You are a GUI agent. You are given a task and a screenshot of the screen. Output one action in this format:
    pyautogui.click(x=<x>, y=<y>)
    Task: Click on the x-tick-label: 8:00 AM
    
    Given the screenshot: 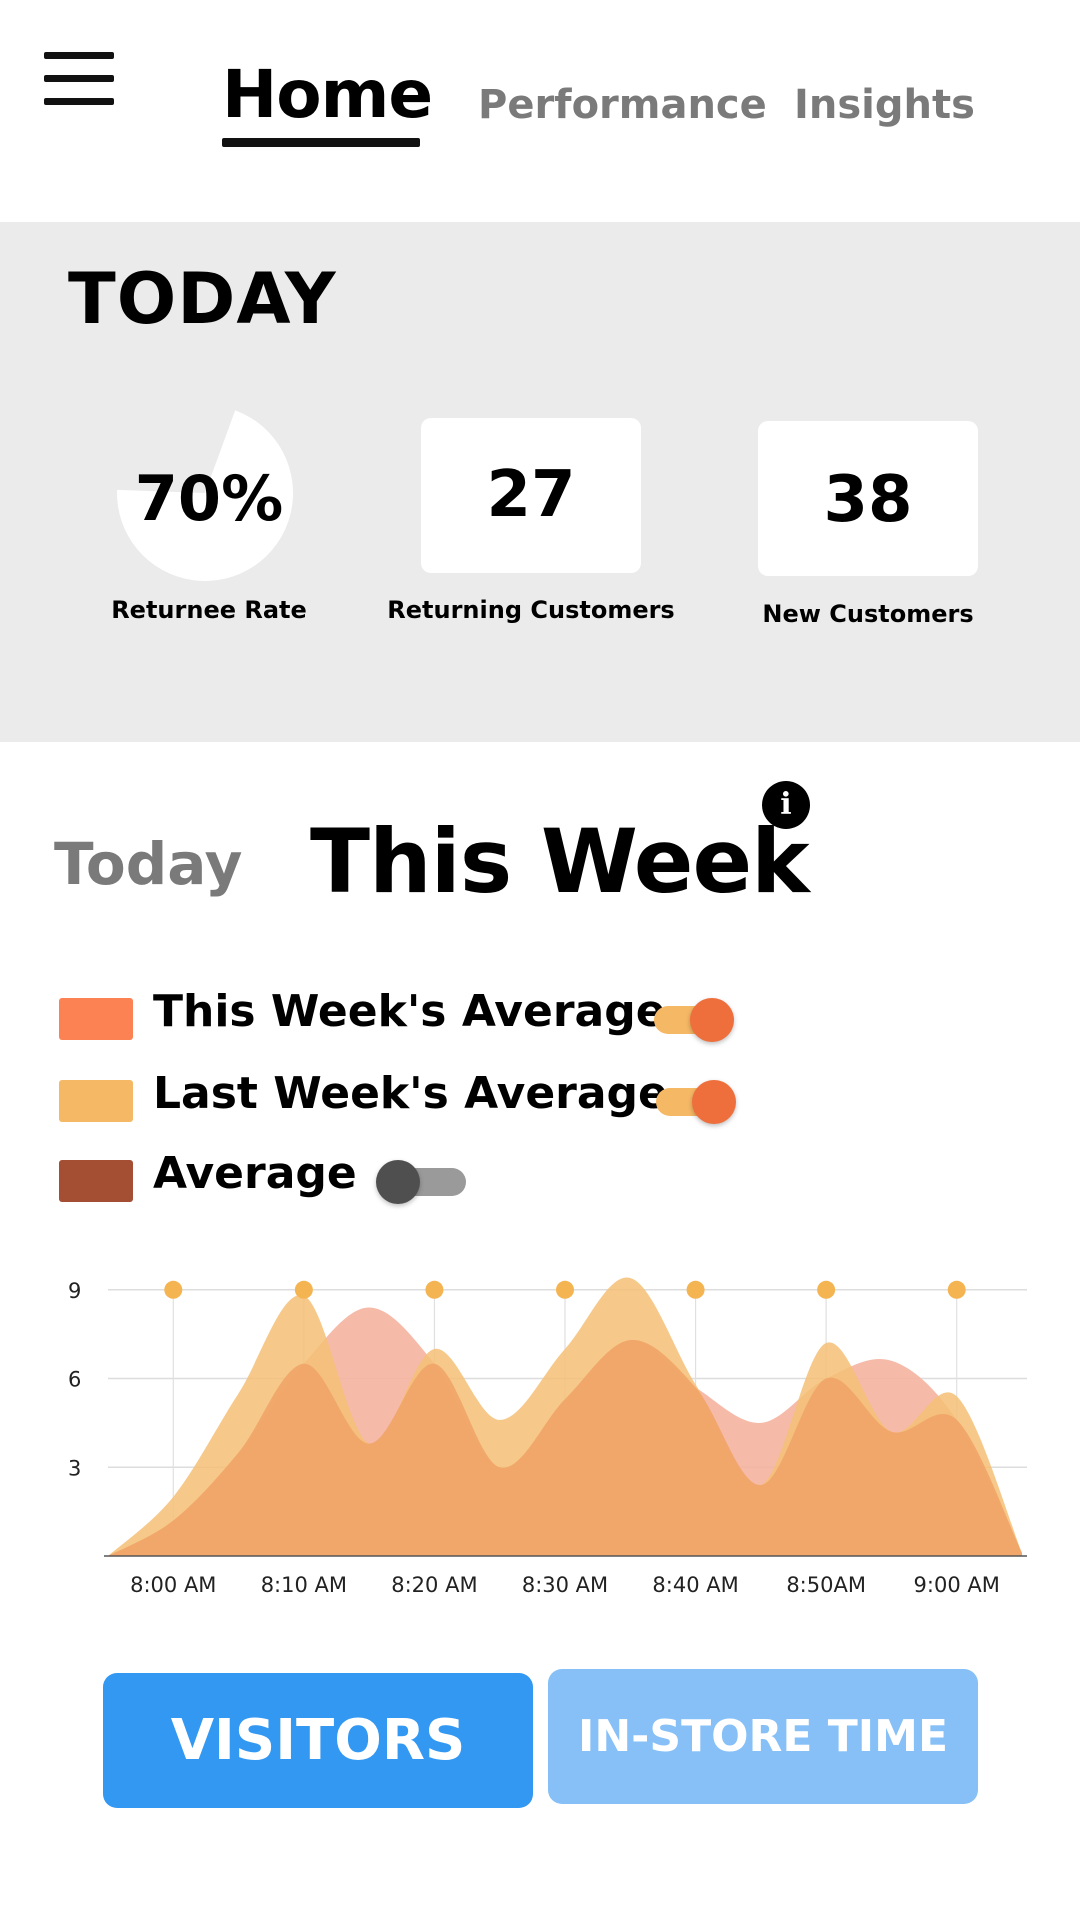 What is the action you would take?
    pyautogui.click(x=173, y=1585)
    